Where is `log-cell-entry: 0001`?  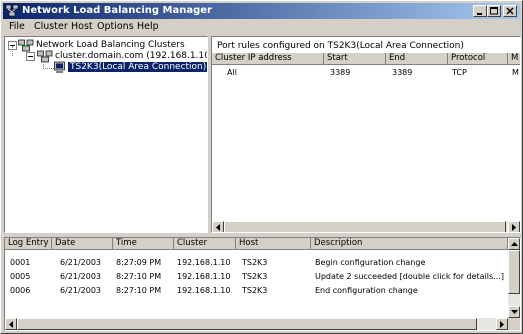
log-cell-entry: 0001 is located at coordinates (20, 262).